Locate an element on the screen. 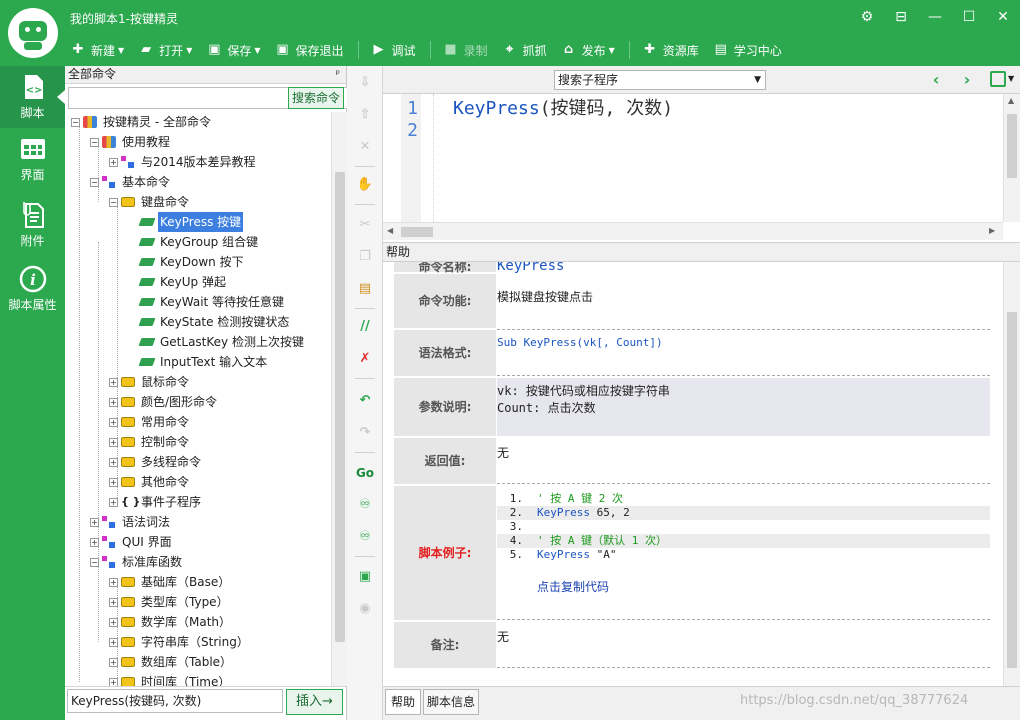 This screenshot has width=1020, height=720. tree-node: + 常用命令 is located at coordinates (150, 422).